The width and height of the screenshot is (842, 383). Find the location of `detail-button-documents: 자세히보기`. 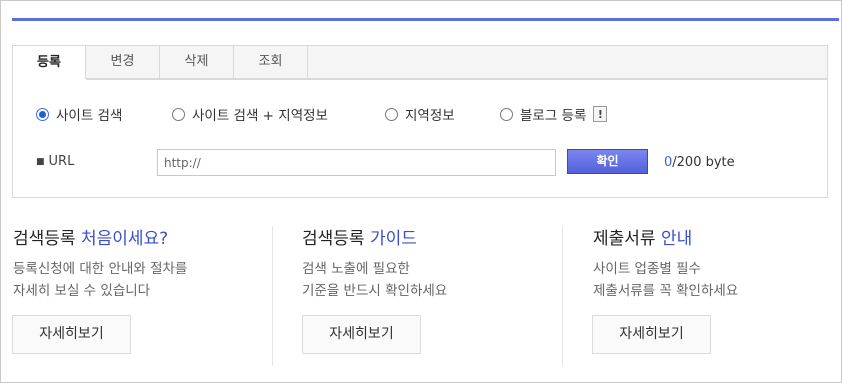

detail-button-documents: 자세히보기 is located at coordinates (651, 334).